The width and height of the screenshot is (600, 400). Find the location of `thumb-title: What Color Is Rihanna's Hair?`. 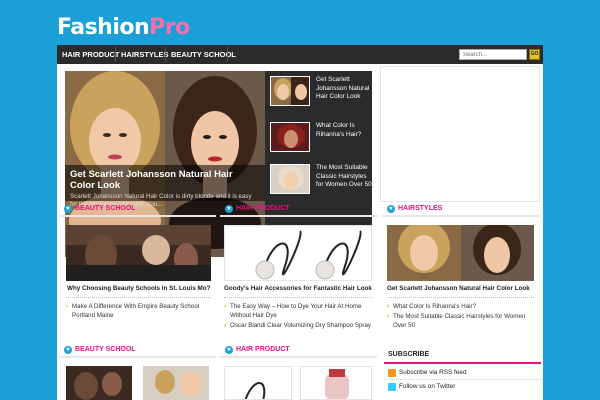

thumb-title: What Color Is Rihanna's Hair? is located at coordinates (344, 130).